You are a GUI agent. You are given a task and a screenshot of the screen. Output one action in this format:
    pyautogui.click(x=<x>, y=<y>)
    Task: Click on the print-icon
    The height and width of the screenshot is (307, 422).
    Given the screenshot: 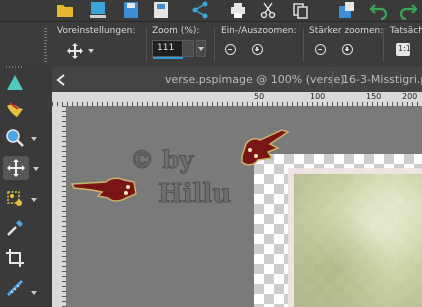 What is the action you would take?
    pyautogui.click(x=238, y=10)
    